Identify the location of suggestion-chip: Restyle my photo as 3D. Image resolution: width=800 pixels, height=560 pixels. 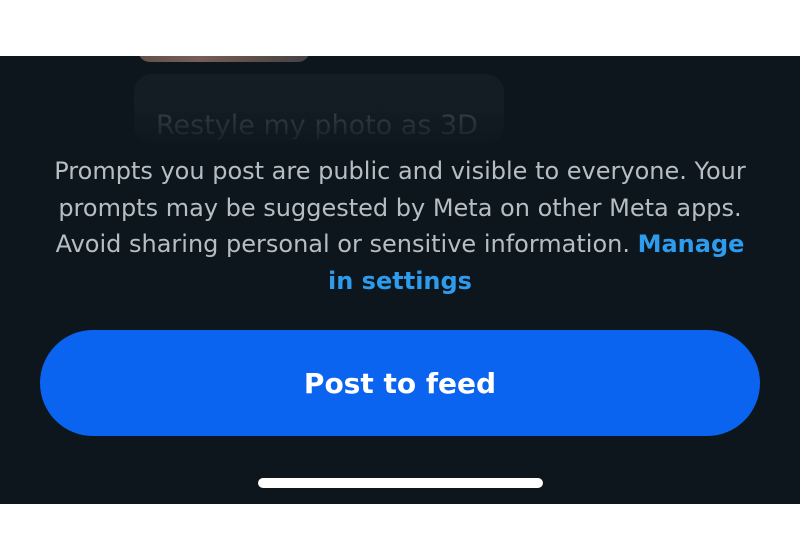
(319, 109).